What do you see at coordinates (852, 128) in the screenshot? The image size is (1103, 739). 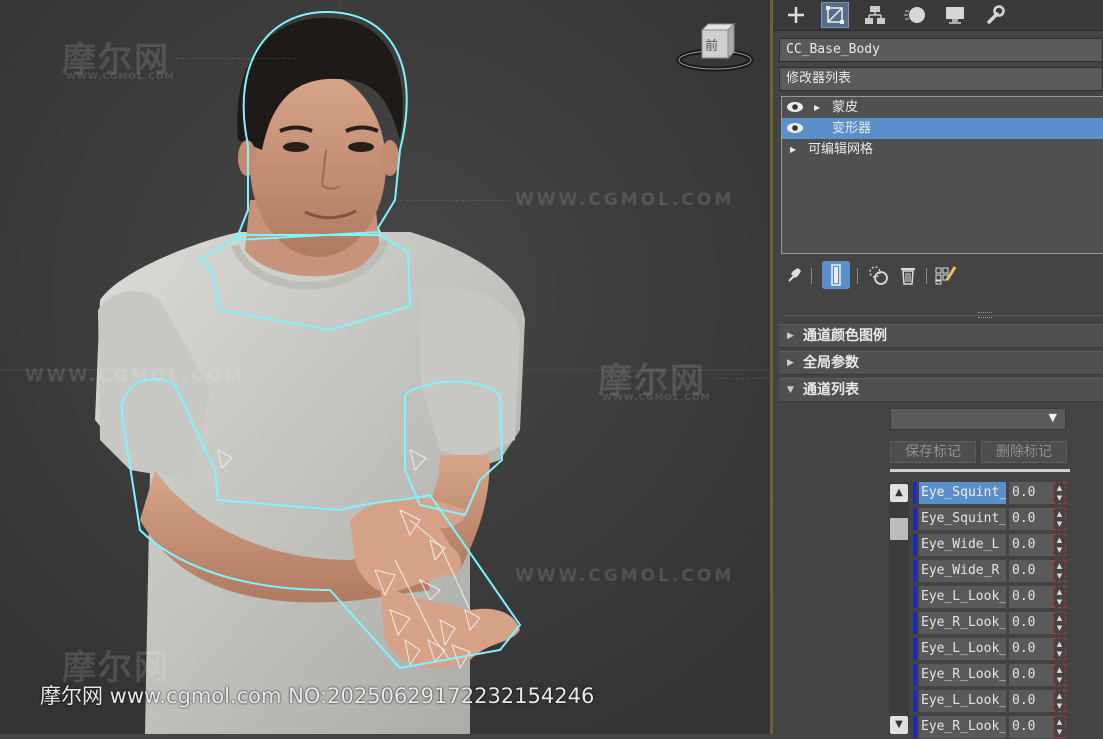 I see `stack-item-label: 变形器` at bounding box center [852, 128].